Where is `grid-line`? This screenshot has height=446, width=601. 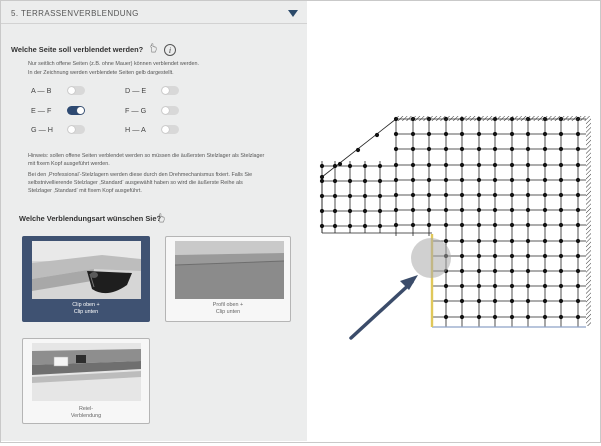 grid-line is located at coordinates (359, 148).